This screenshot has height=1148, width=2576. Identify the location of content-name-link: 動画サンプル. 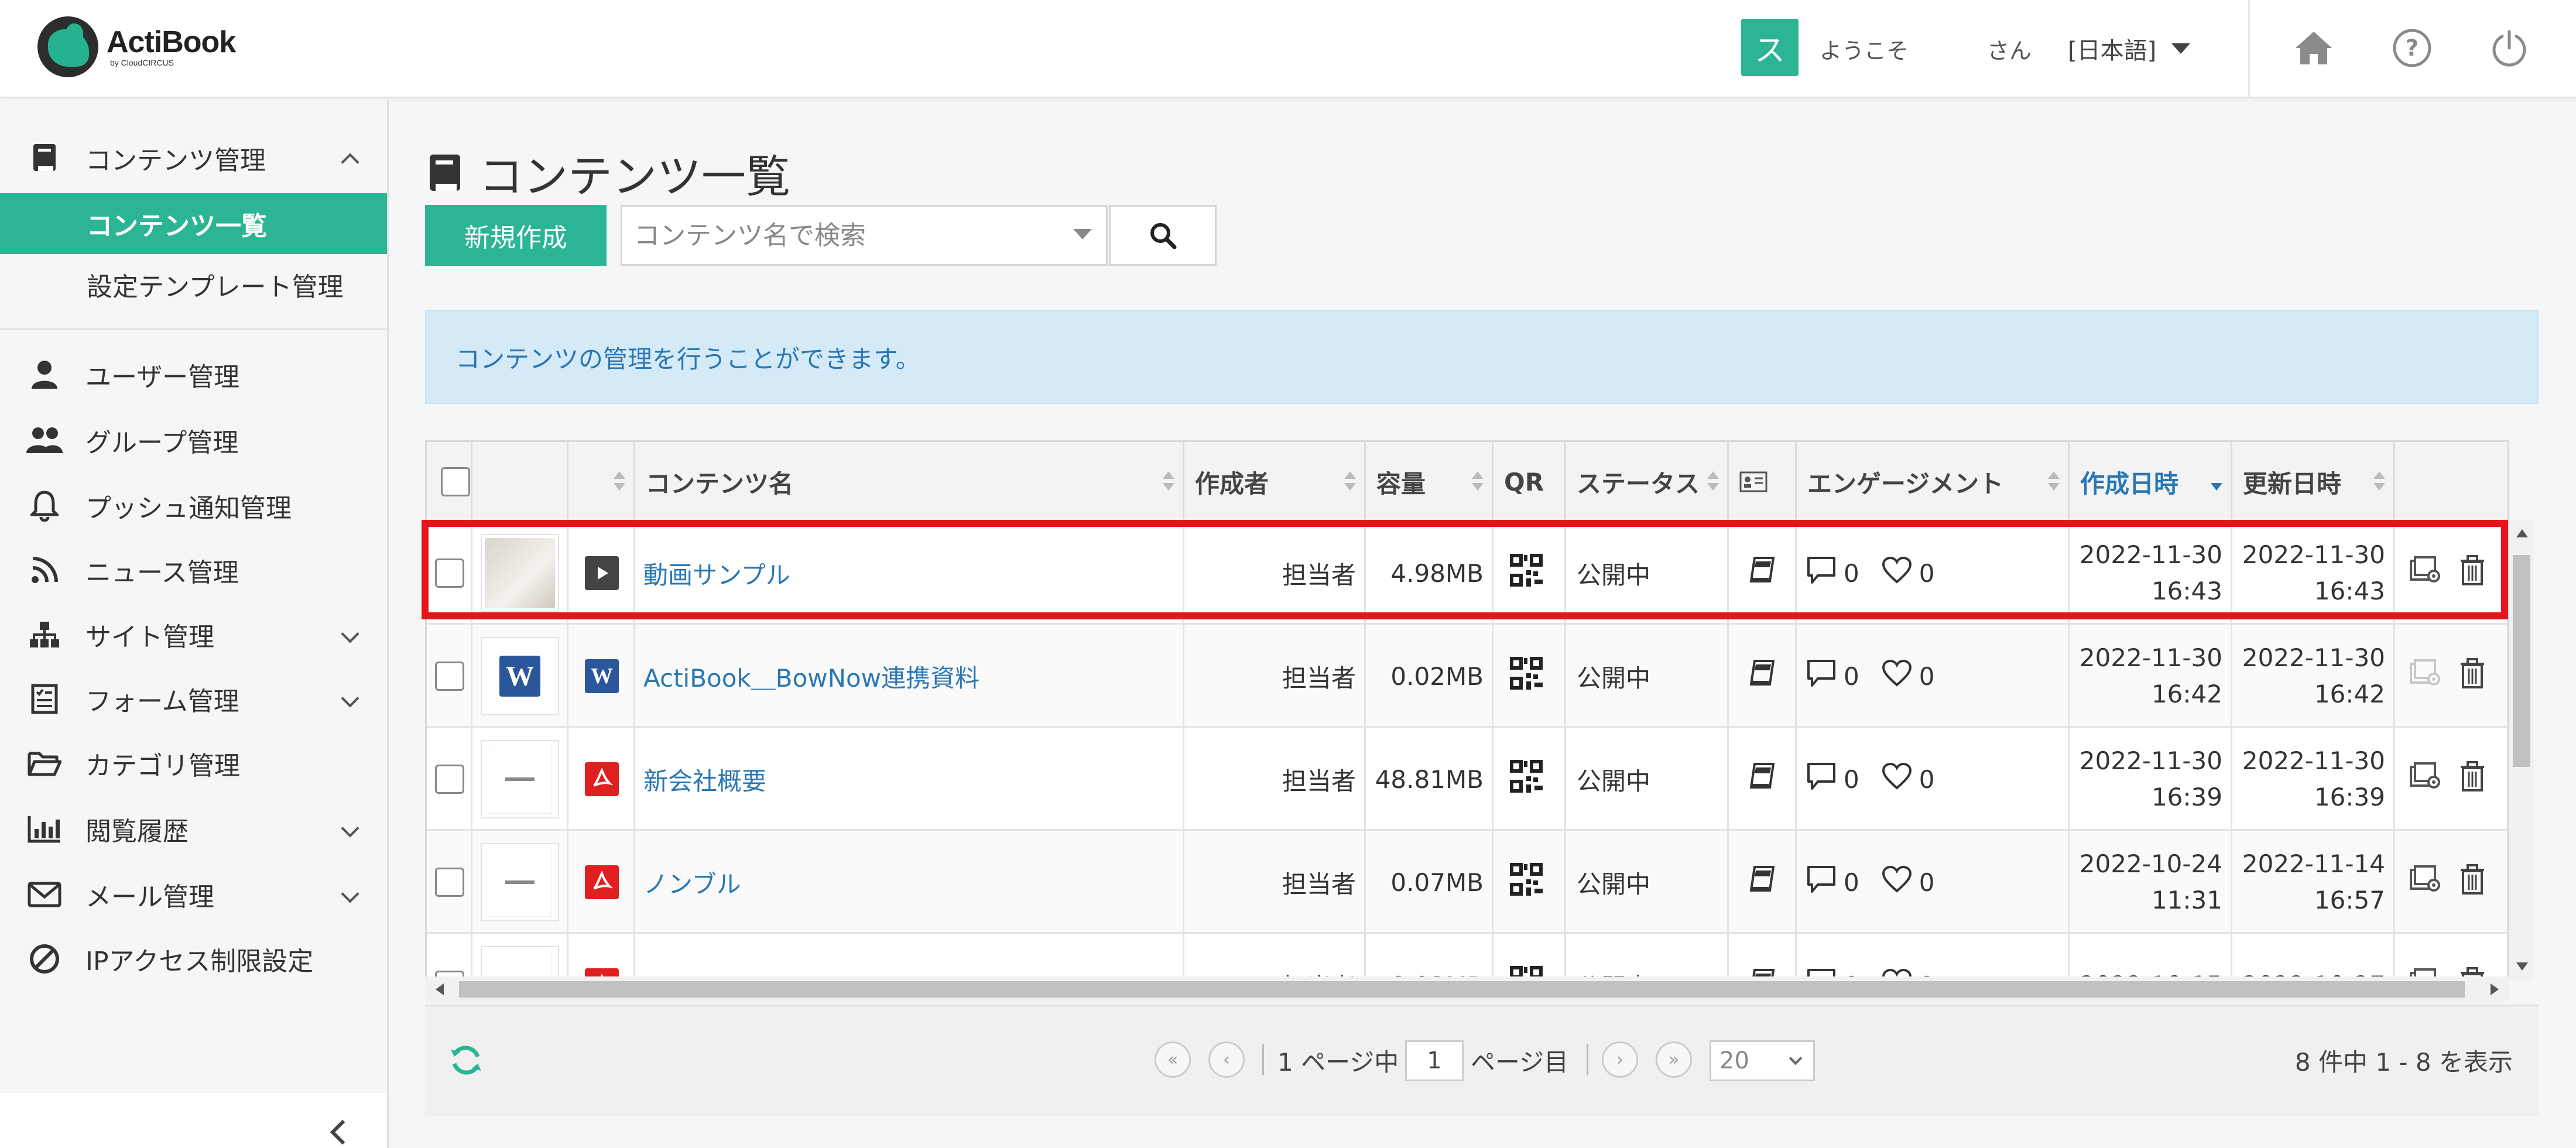
(712, 573).